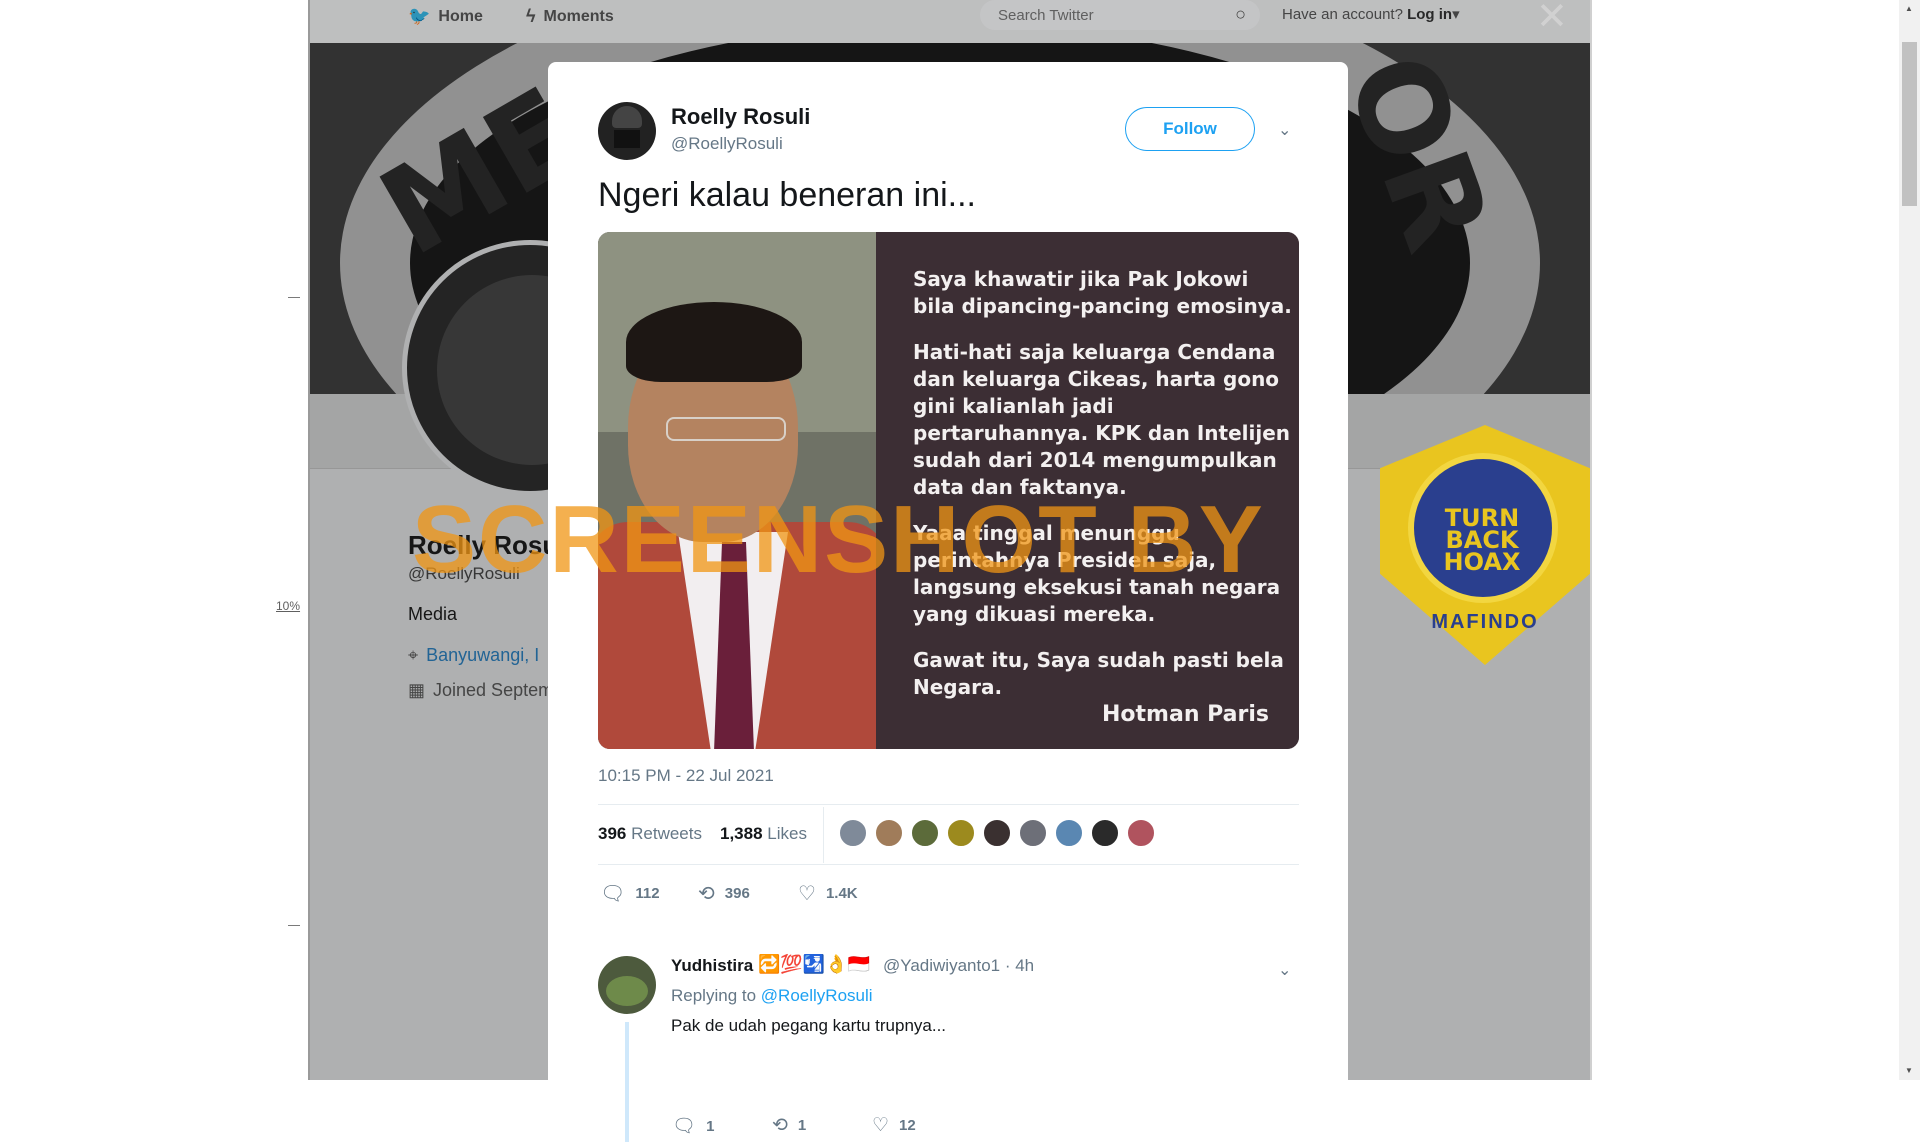 This screenshot has width=1920, height=1142. I want to click on reply-like-count: 12, so click(907, 1125).